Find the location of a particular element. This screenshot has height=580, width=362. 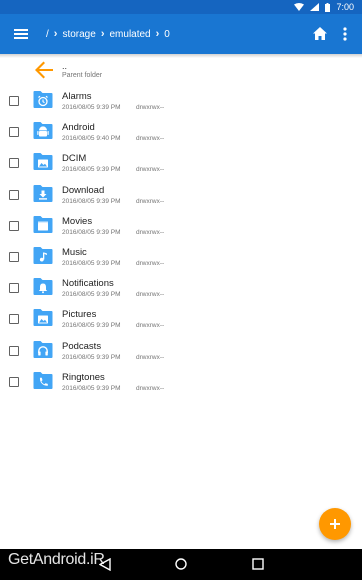

file-row: Podcasts 2016/08/05 9:39 PM drwxrwx-- is located at coordinates (181, 350).